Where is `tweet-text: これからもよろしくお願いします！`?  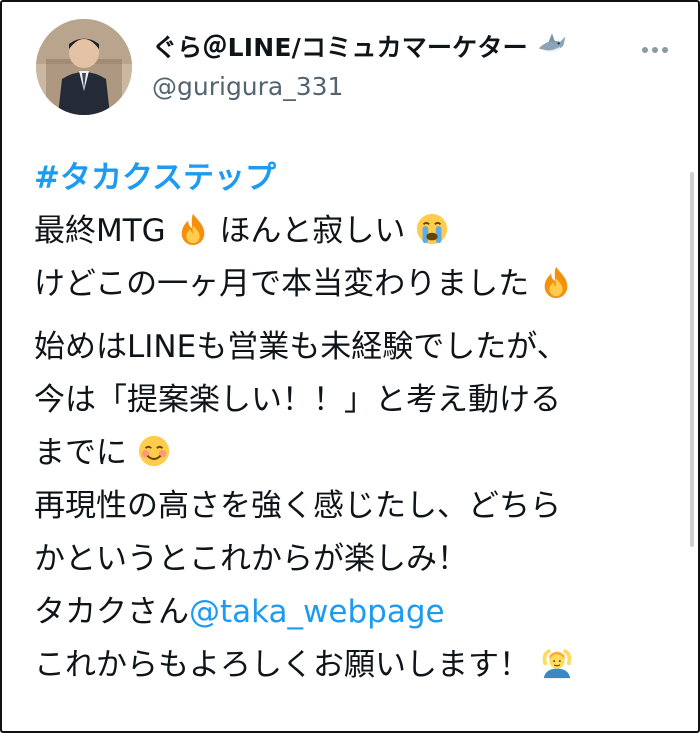
tweet-text: これからもよろしくお願いします！ is located at coordinates (282, 665).